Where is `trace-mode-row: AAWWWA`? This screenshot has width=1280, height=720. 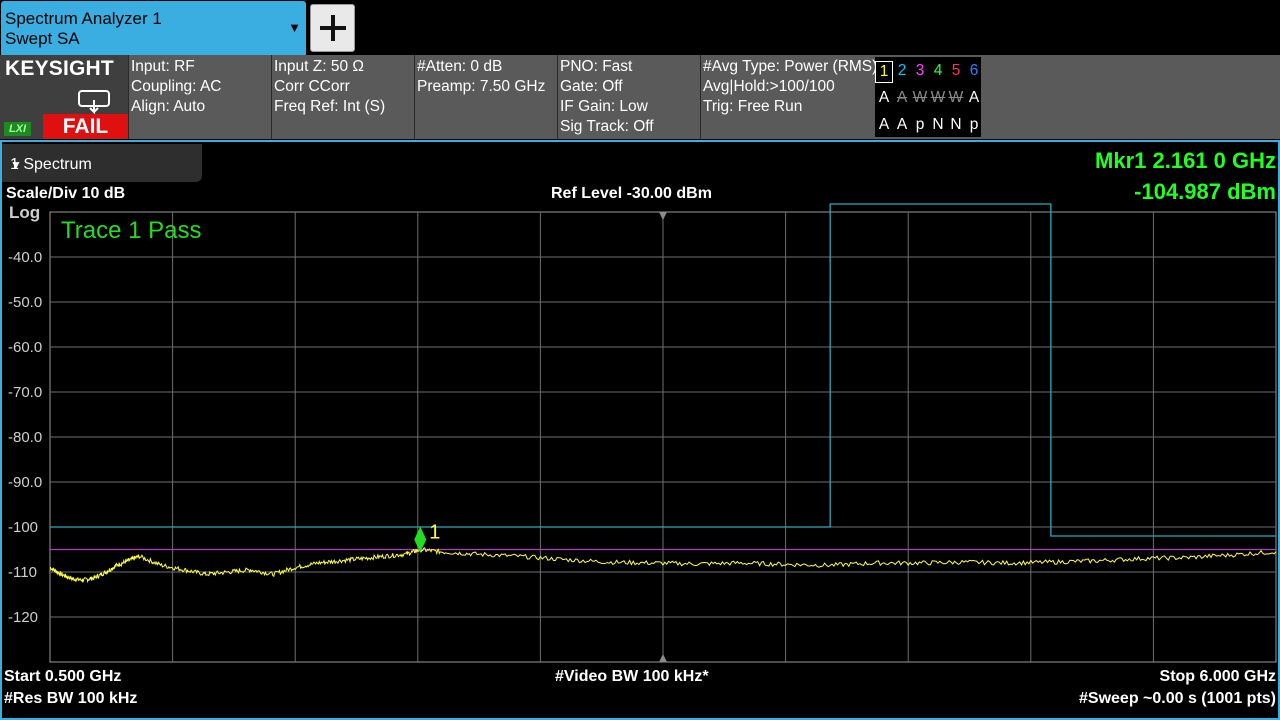
trace-mode-row: AAWWWA is located at coordinates (928, 98).